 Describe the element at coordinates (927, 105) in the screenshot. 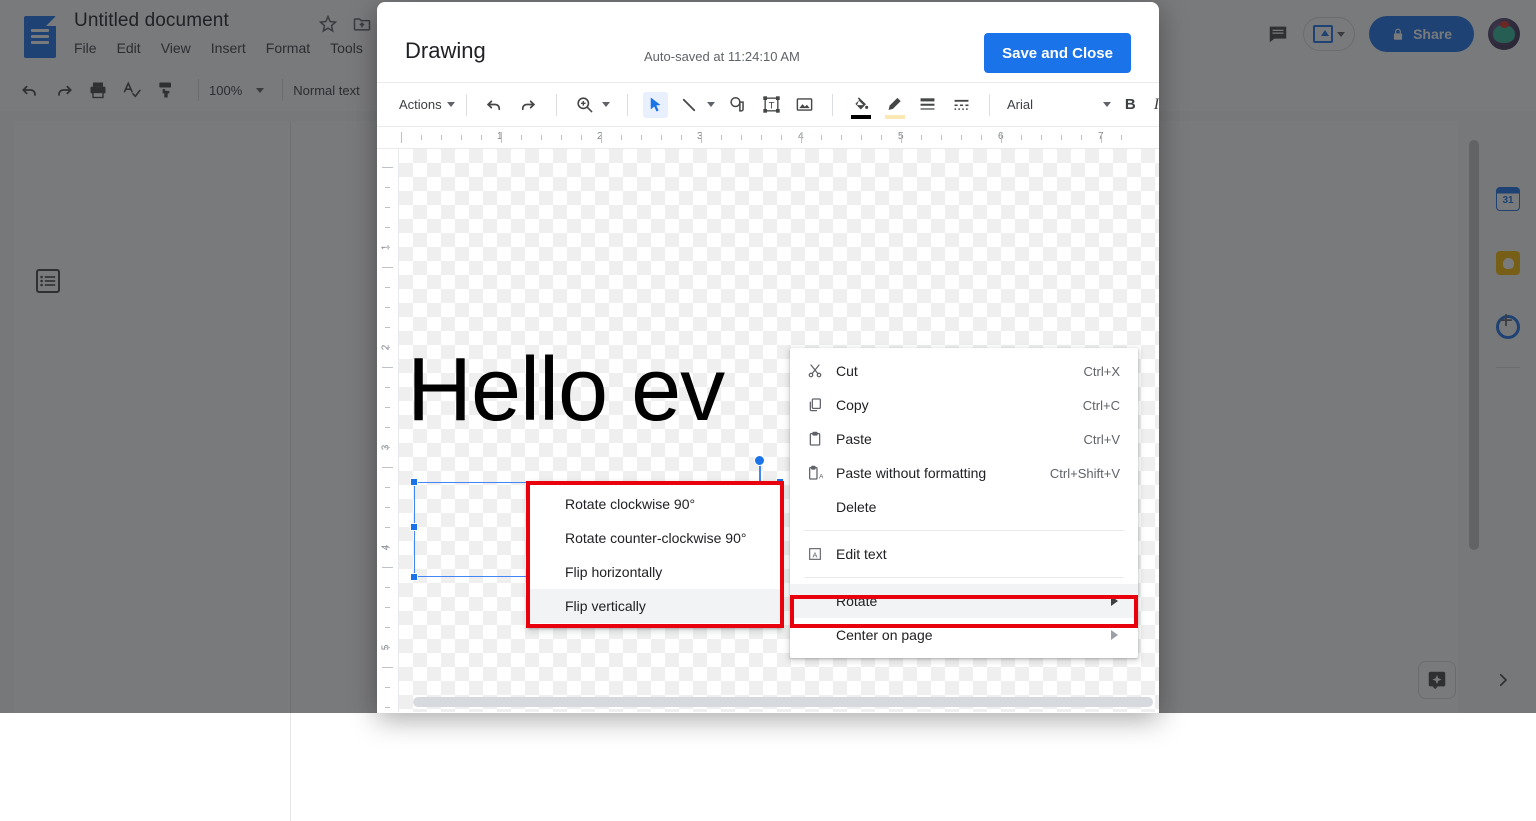

I see `line-weight-icon` at that location.